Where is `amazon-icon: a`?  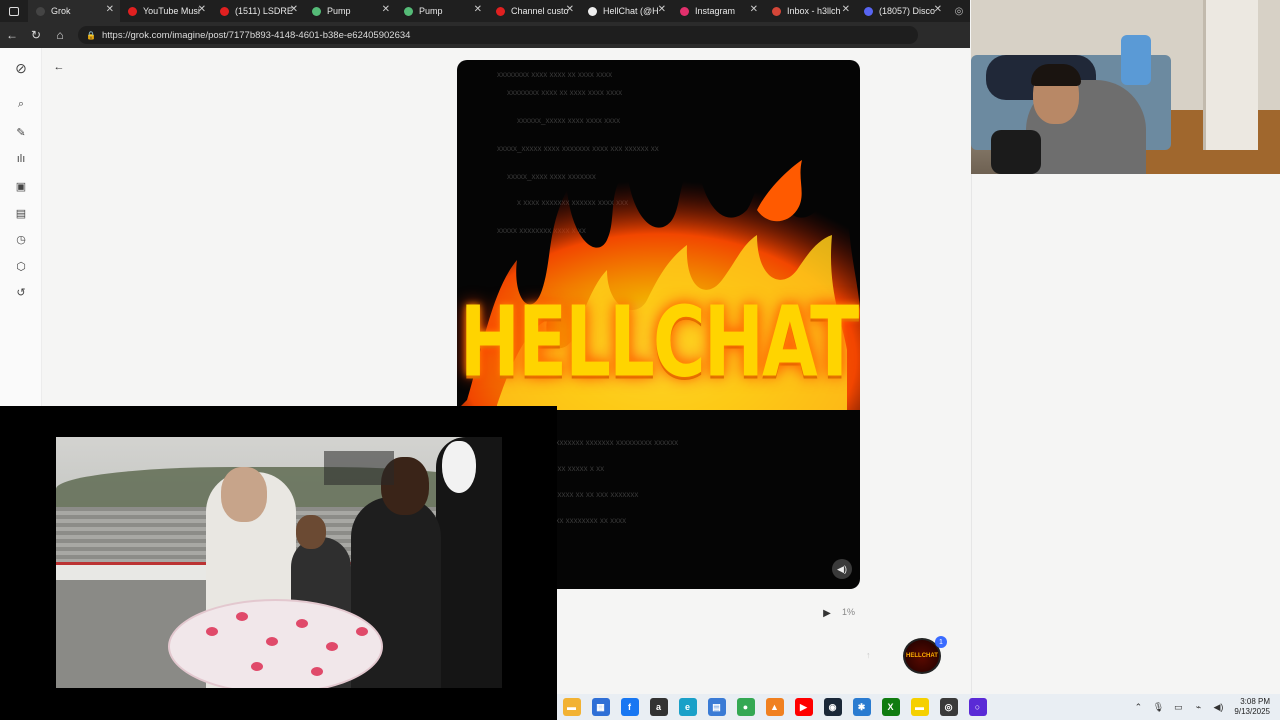
amazon-icon: a is located at coordinates (658, 707).